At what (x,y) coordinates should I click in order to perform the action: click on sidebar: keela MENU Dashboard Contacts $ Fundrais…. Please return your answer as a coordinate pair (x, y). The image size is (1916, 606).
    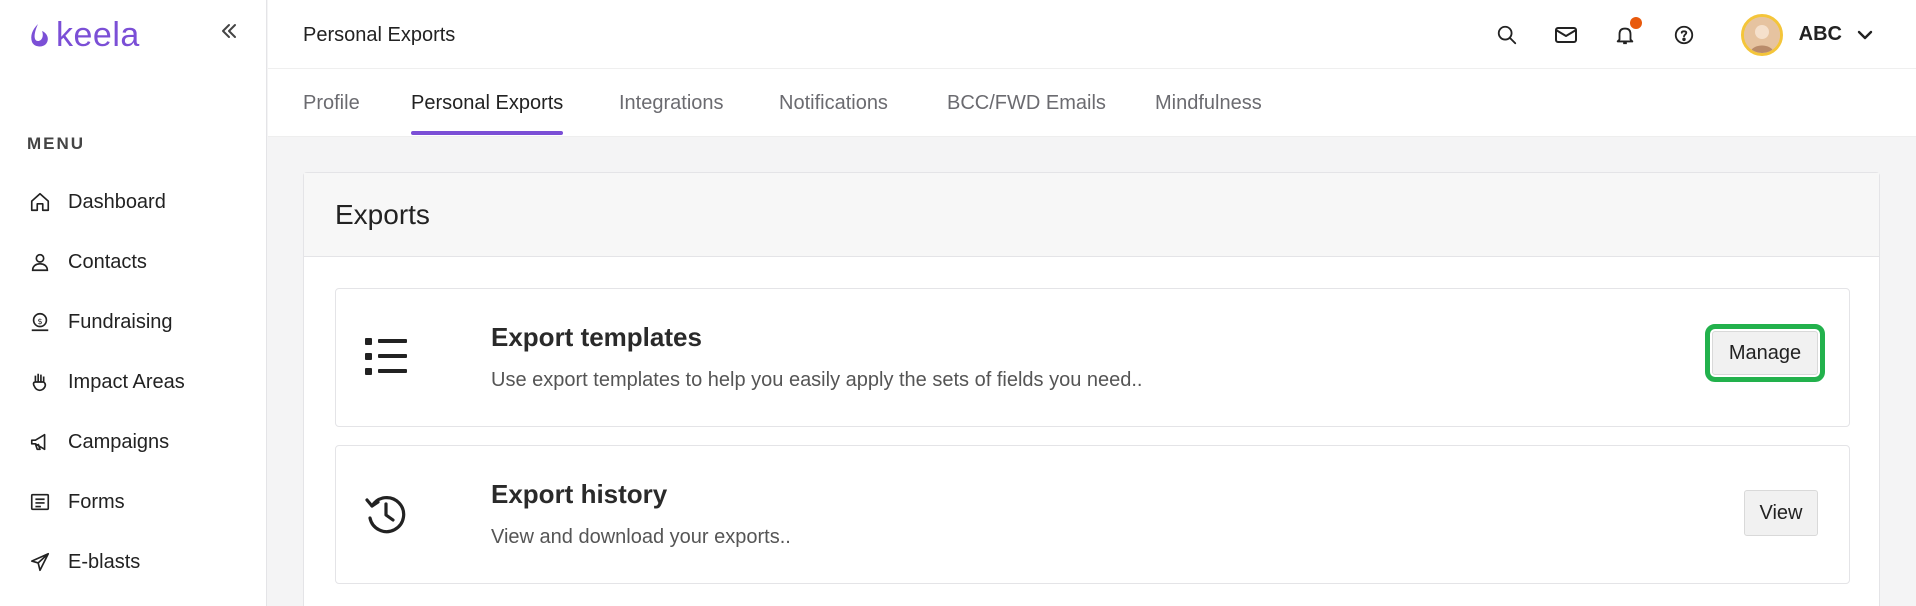
    Looking at the image, I should click on (133, 303).